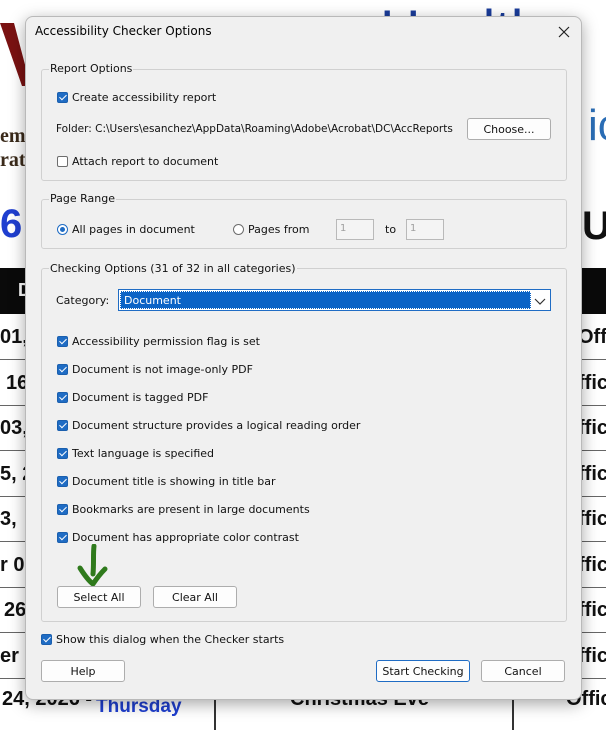 The height and width of the screenshot is (730, 606). I want to click on bg-cell-date: 3,, so click(8, 519).